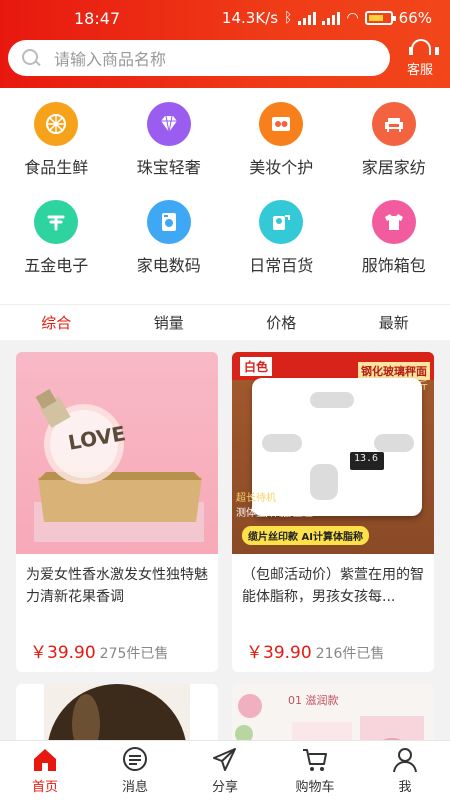  Describe the element at coordinates (352, 18) in the screenshot. I see `wifi-icon: ◠` at that location.